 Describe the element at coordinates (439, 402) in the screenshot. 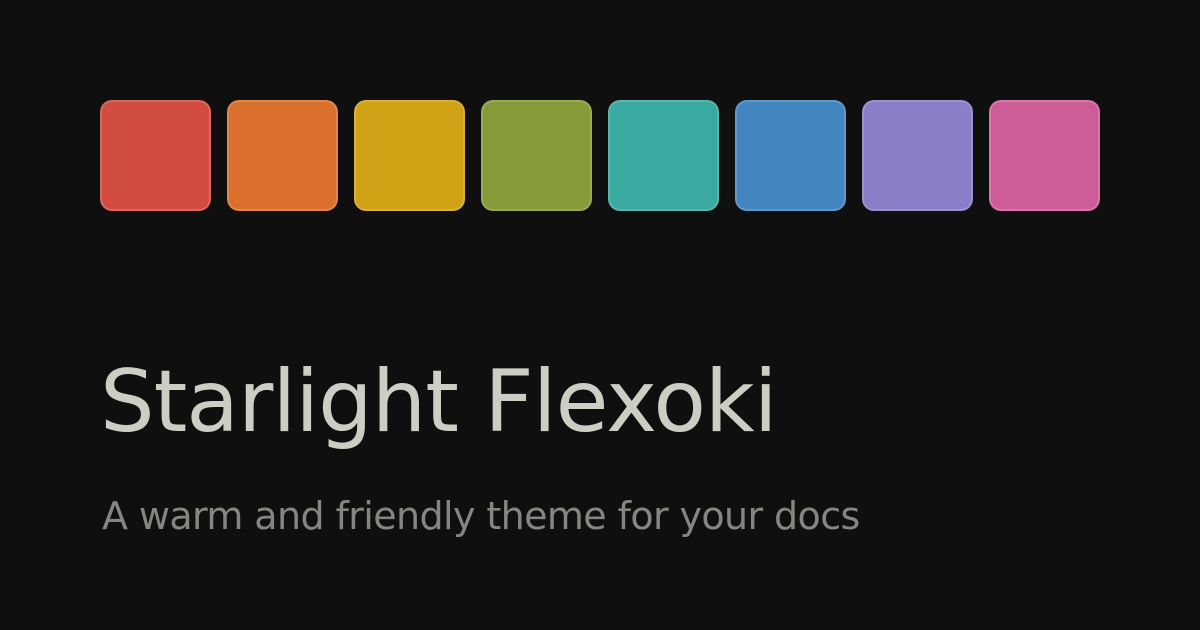

I see `page-title: Starlight Flexoki` at that location.